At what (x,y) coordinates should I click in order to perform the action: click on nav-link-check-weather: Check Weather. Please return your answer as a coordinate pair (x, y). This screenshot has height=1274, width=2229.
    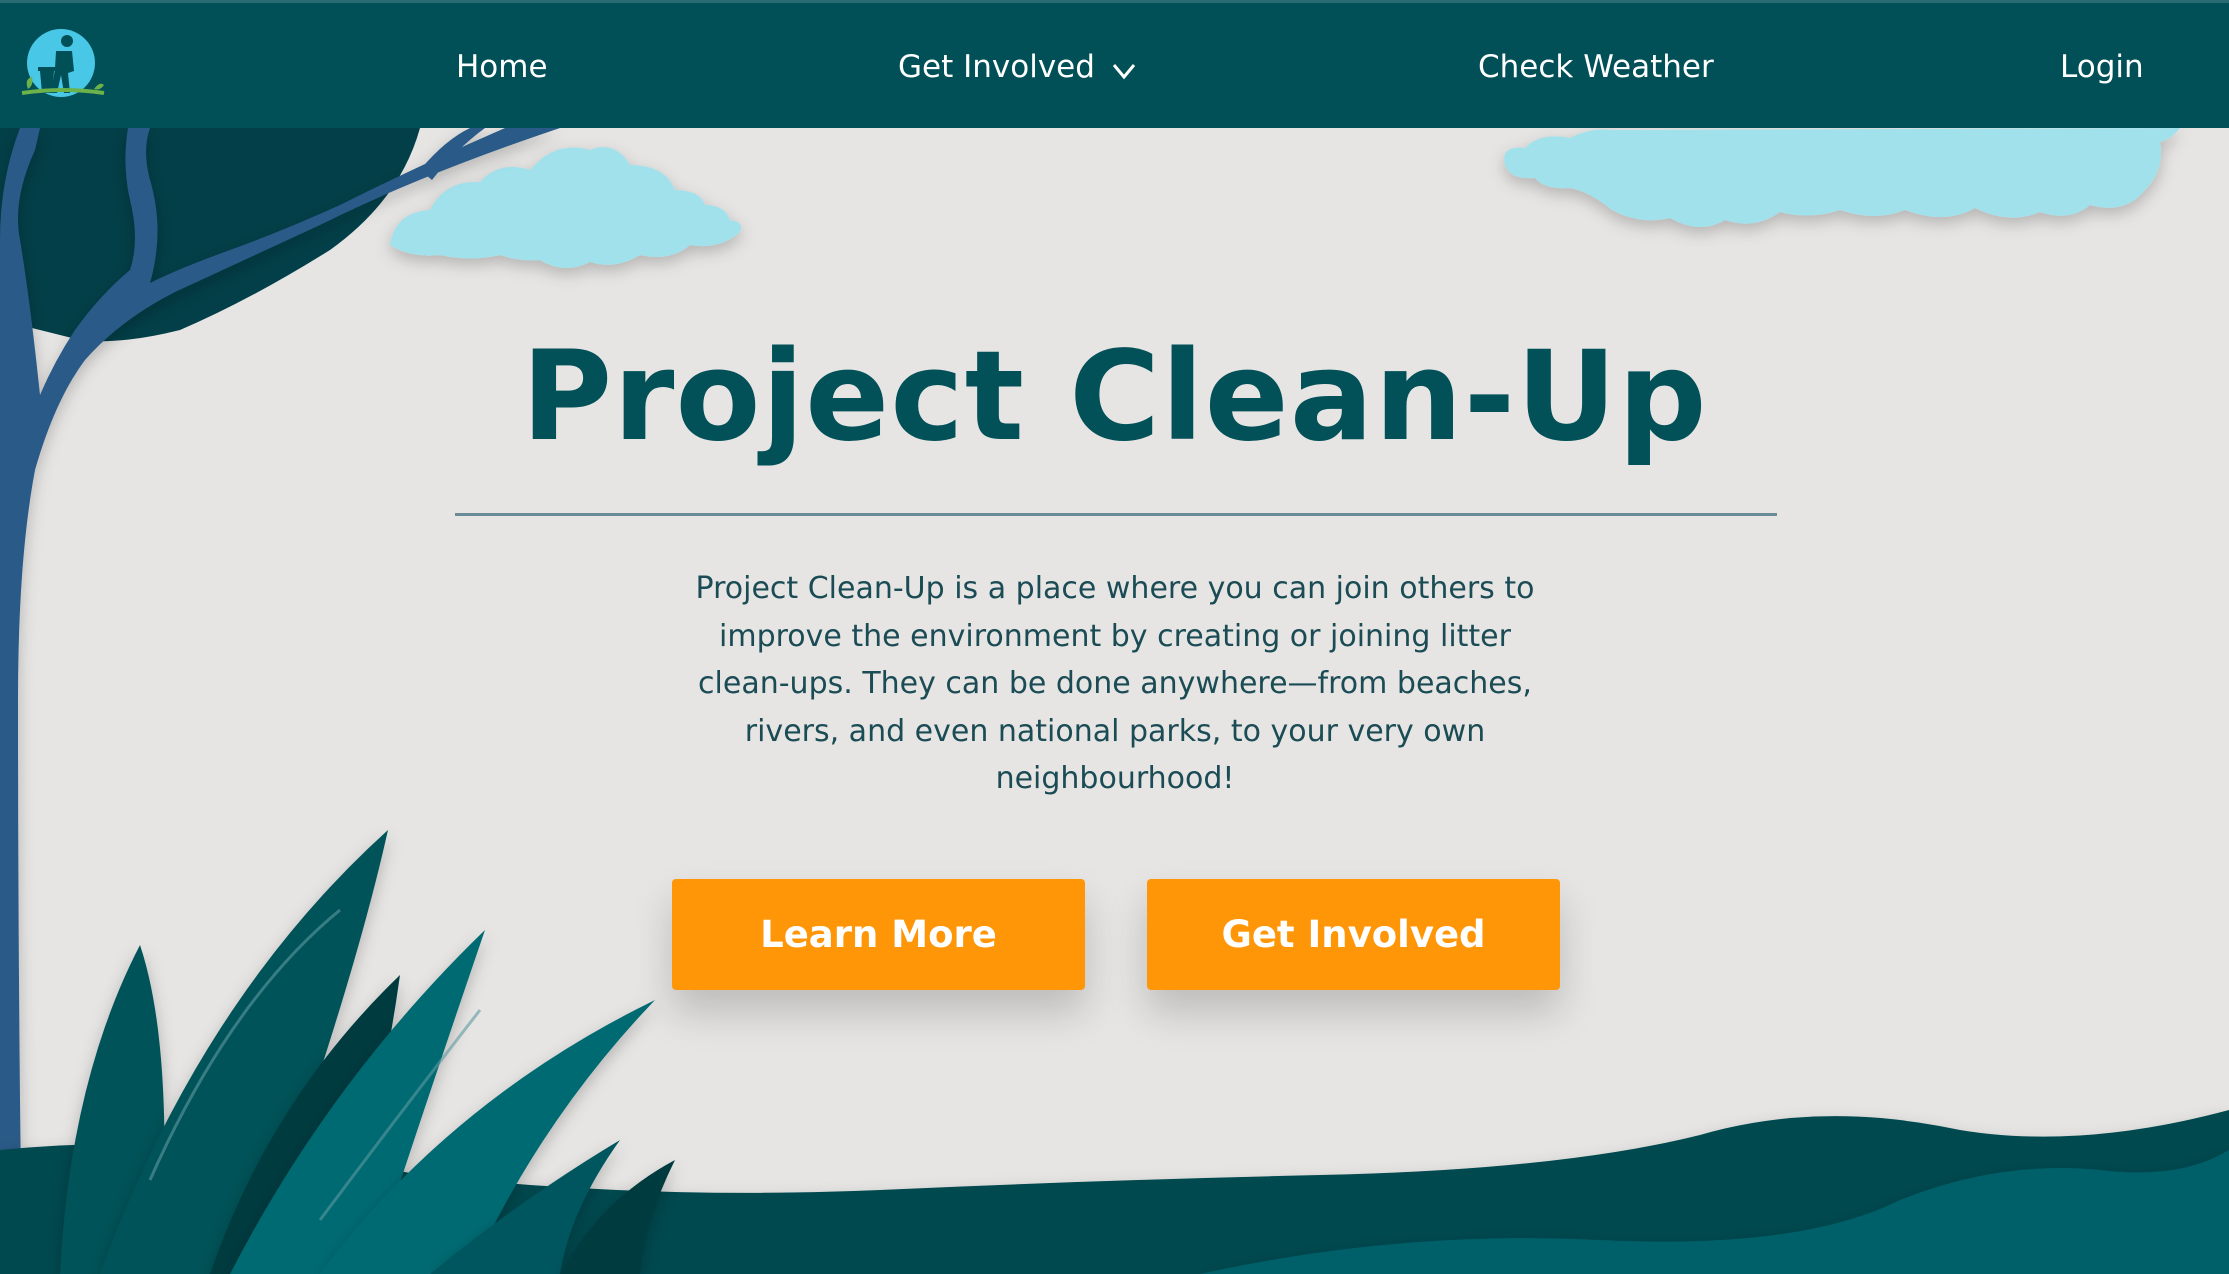
    Looking at the image, I should click on (1596, 67).